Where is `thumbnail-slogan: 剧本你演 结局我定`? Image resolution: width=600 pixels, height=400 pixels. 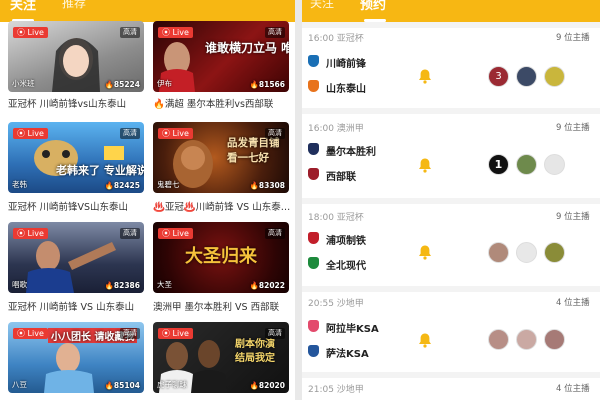 thumbnail-slogan: 剧本你演 结局我定 is located at coordinates (255, 351).